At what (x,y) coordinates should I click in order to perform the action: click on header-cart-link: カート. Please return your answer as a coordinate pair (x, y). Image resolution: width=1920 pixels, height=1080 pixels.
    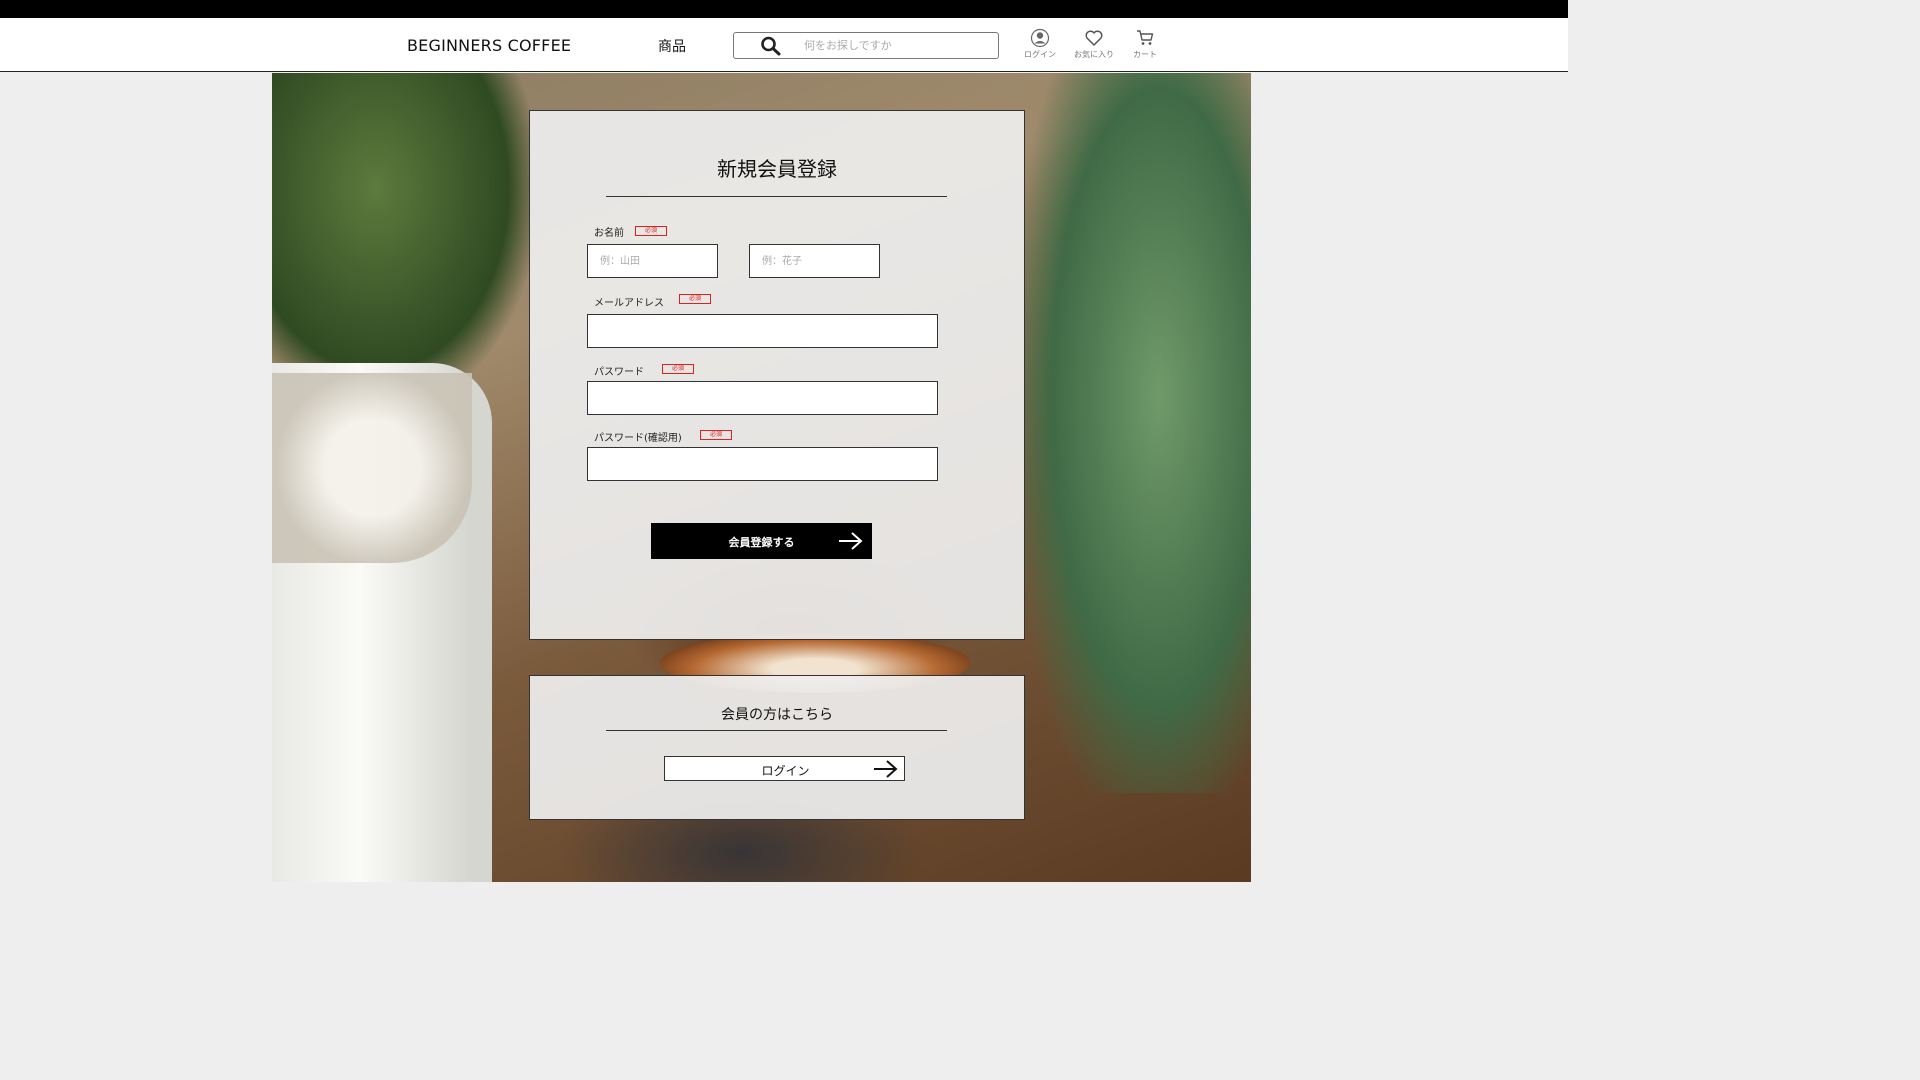
    Looking at the image, I should click on (1145, 44).